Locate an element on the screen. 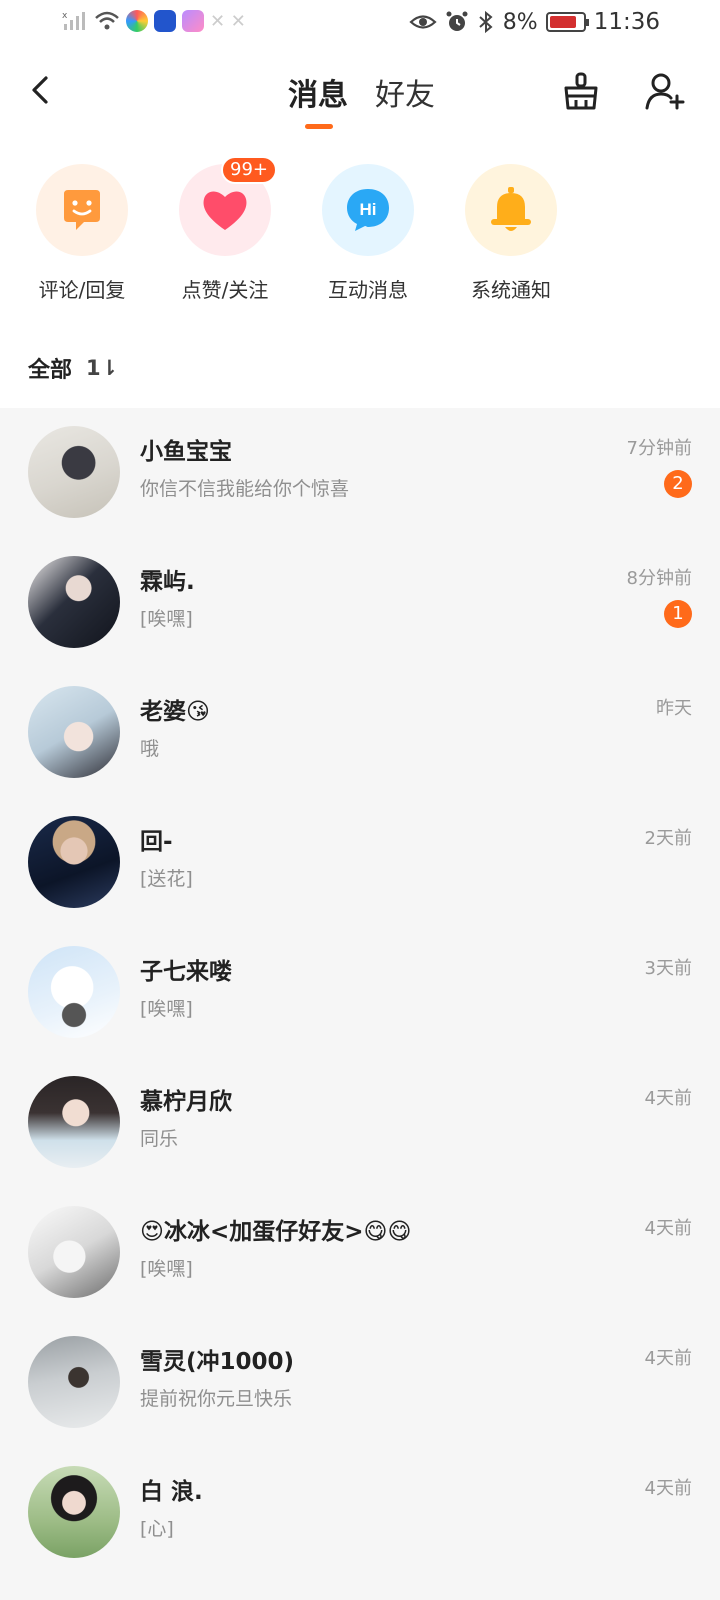 The width and height of the screenshot is (720, 1600). hi-text: Hi is located at coordinates (368, 209).